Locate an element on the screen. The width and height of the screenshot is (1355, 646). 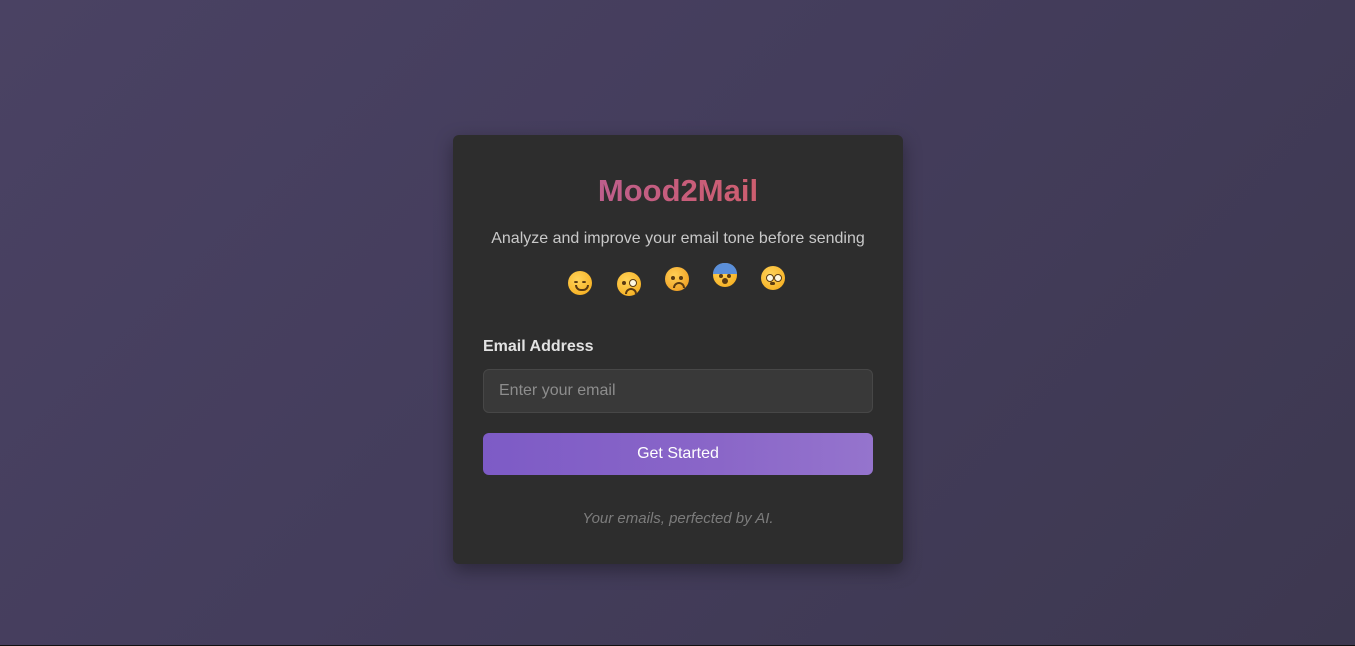
app-title: Mood2Mail is located at coordinates (678, 191).